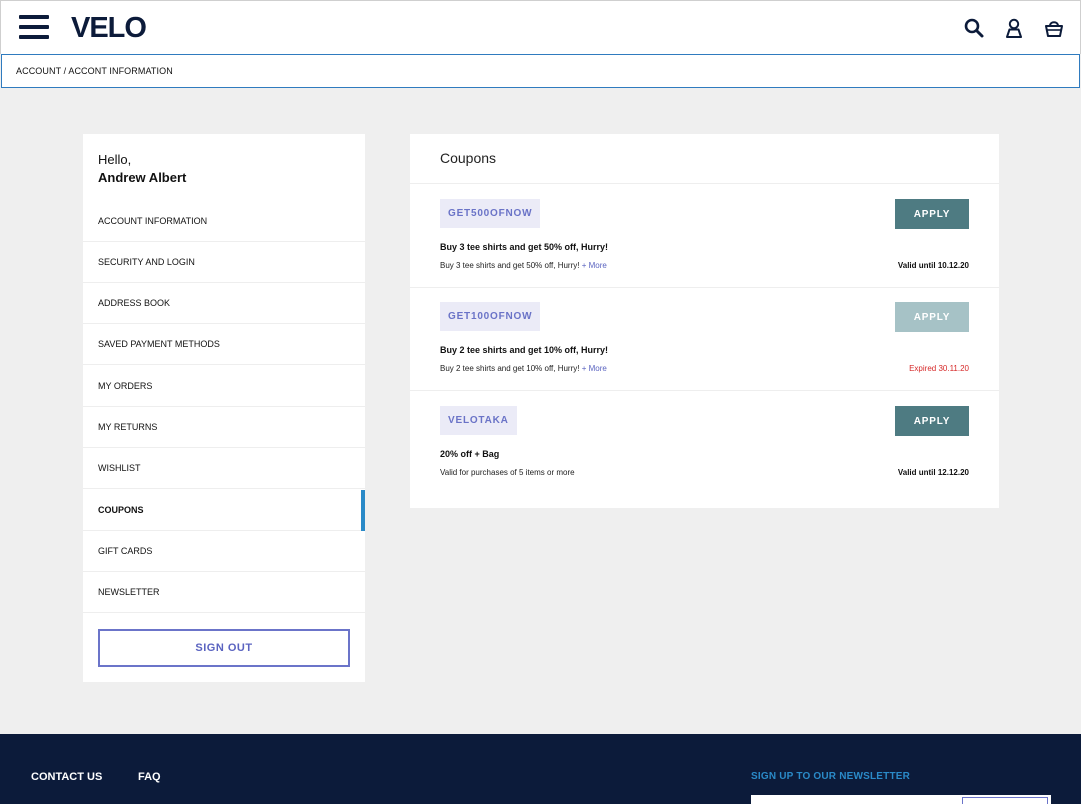  Describe the element at coordinates (224, 592) in the screenshot. I see `sidebar-item-newsletter: NEWSLETTER` at that location.